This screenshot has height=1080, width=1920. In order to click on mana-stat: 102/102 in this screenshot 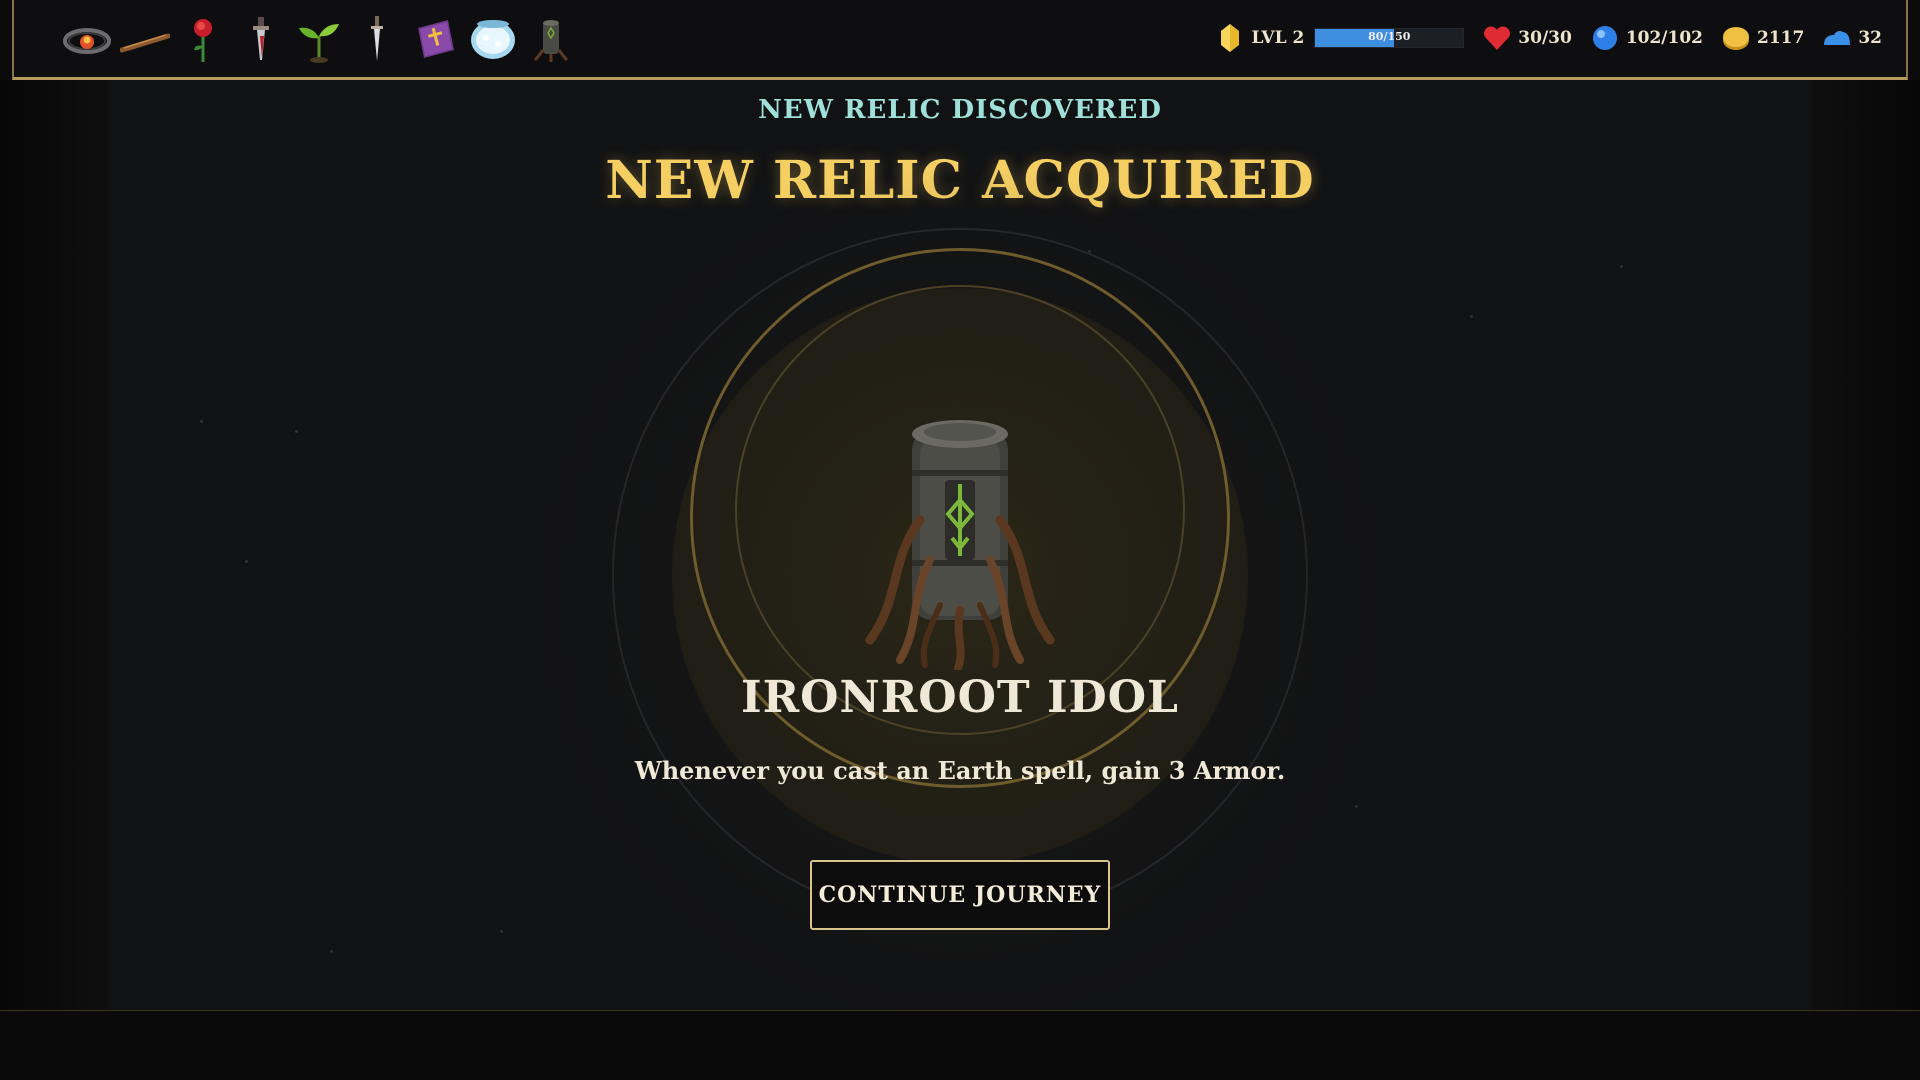, I will do `click(1646, 38)`.